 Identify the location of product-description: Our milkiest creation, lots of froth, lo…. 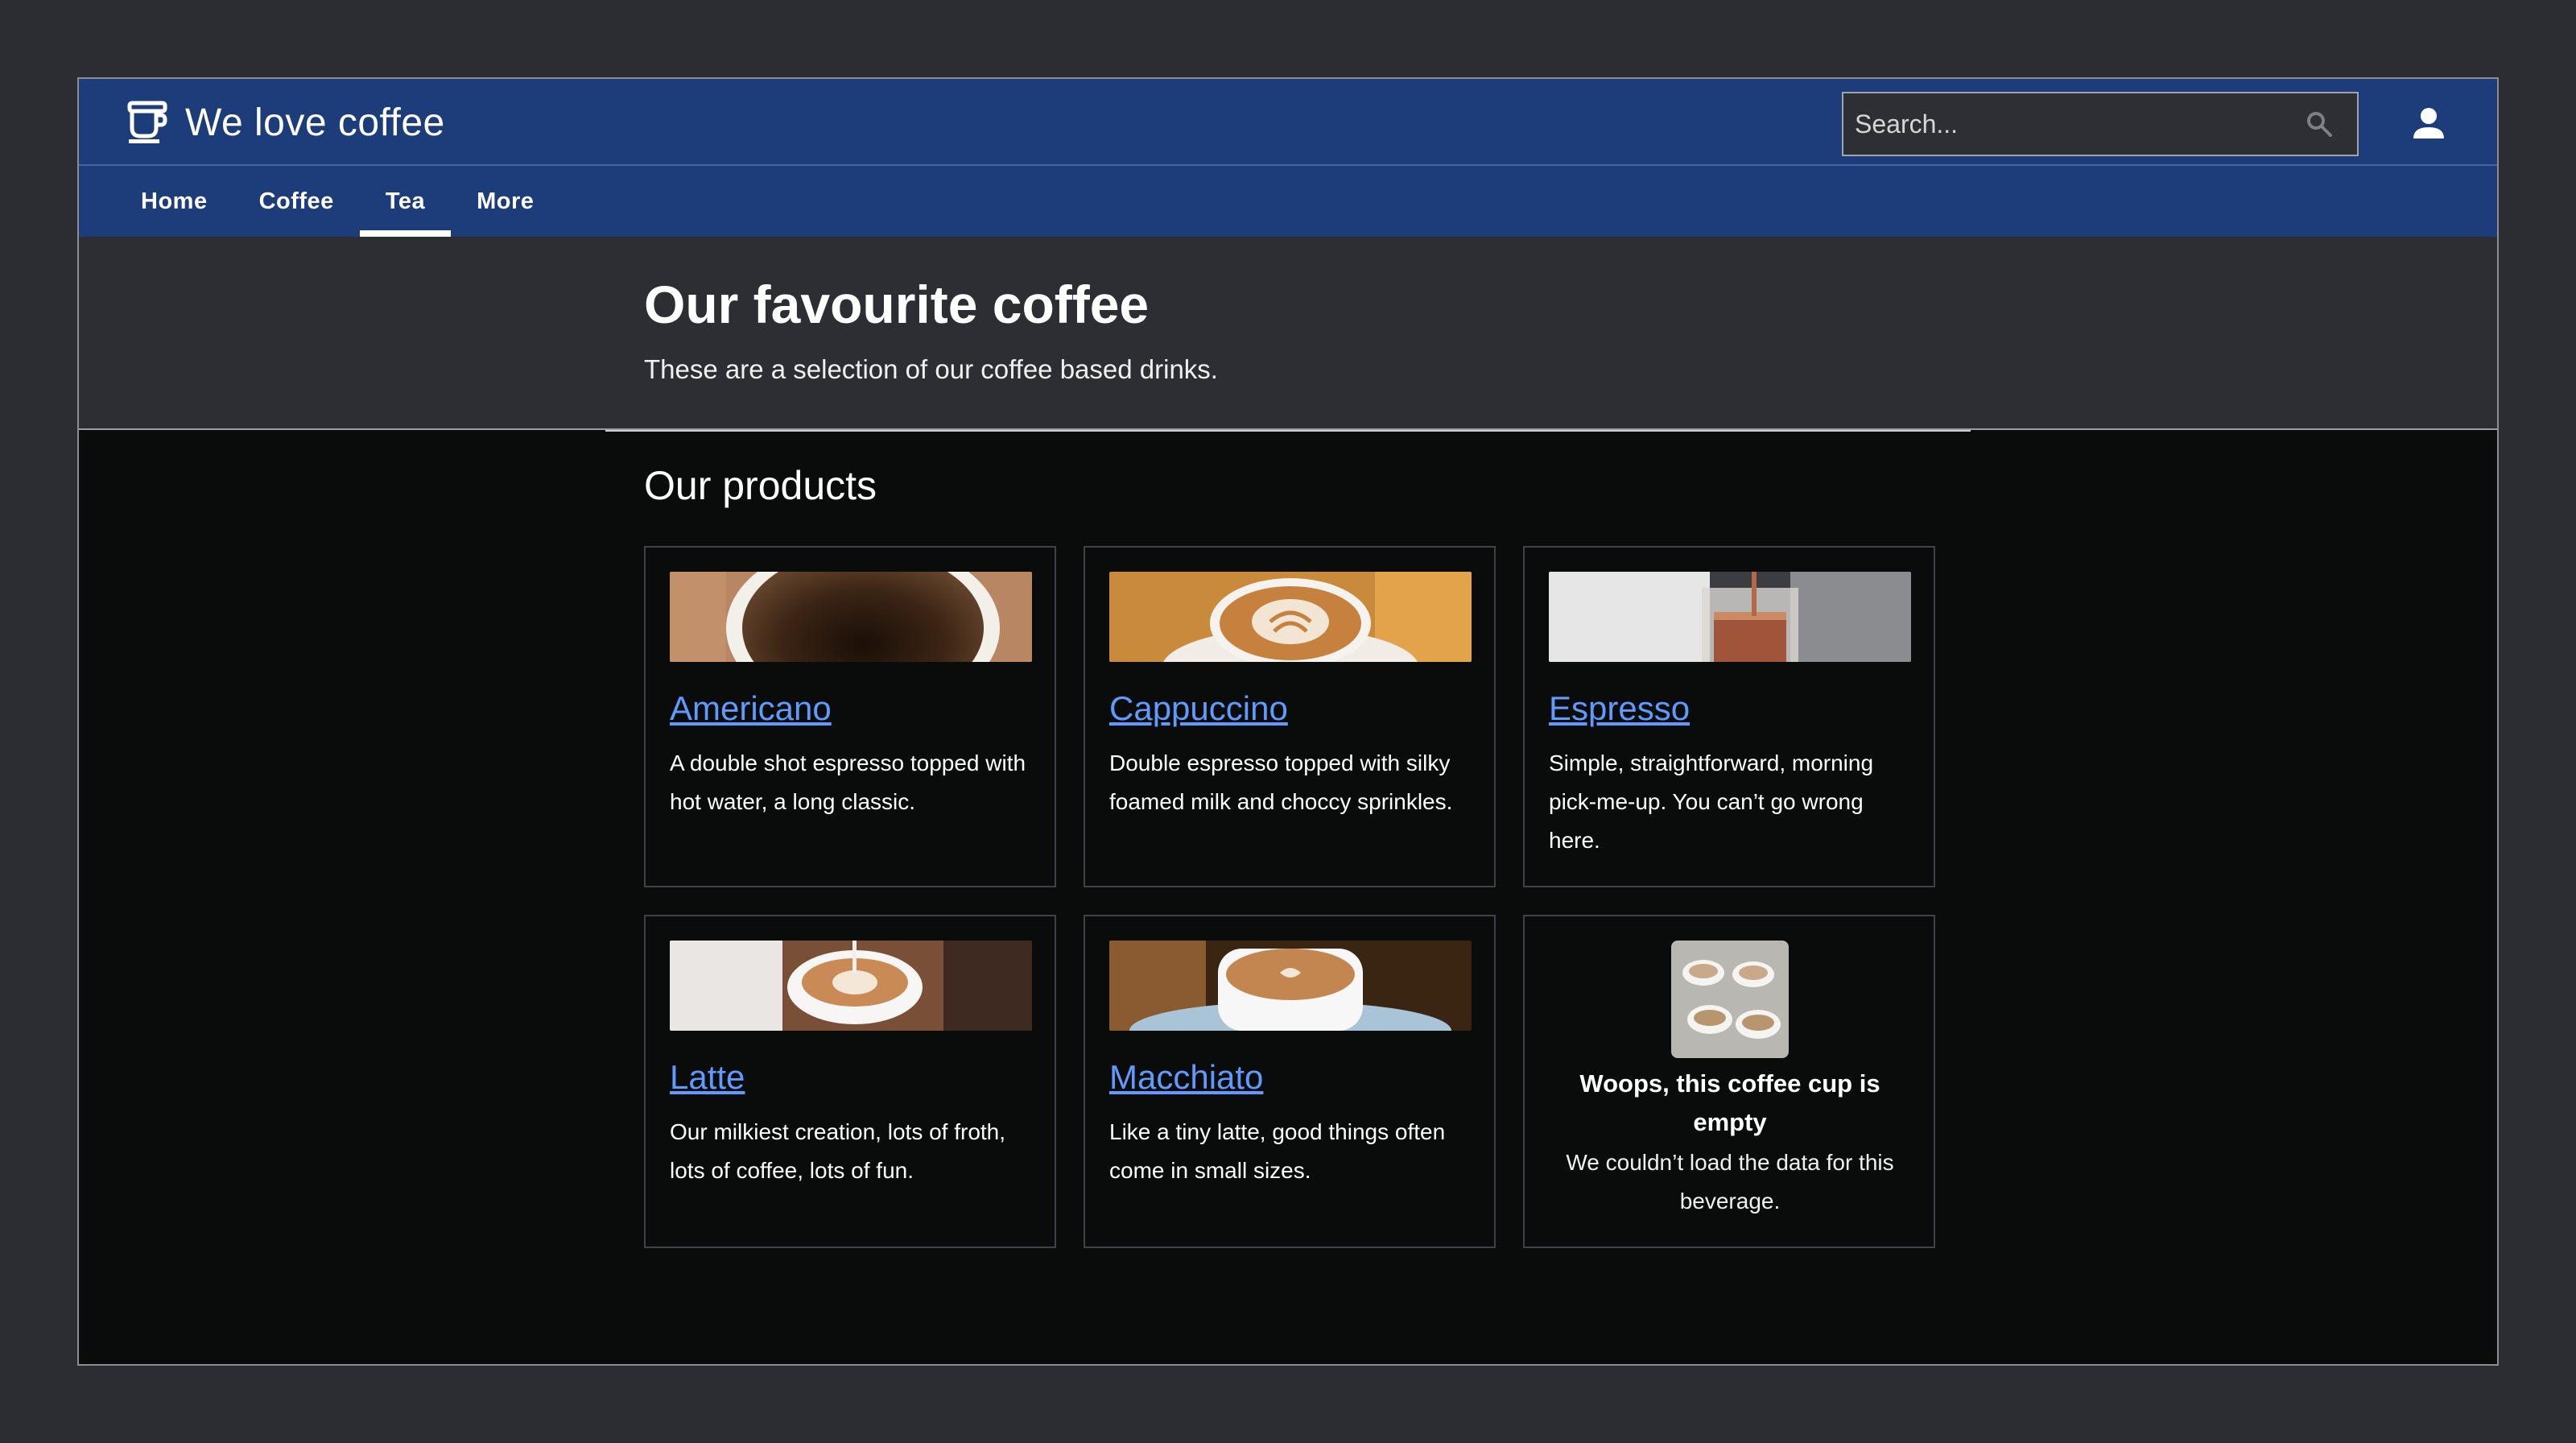
(838, 1151).